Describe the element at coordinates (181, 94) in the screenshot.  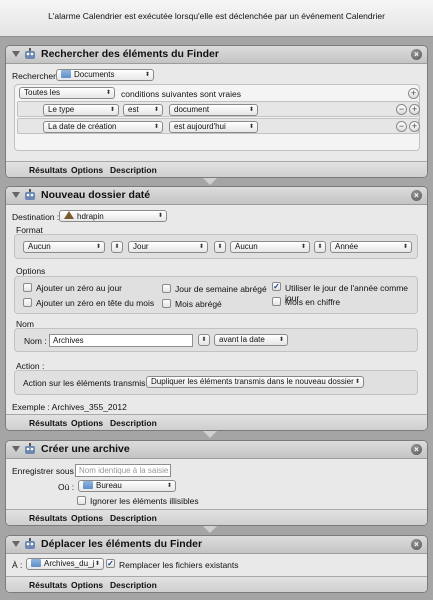
I see `match-mode-suffix: conditions suivantes sont vraies` at that location.